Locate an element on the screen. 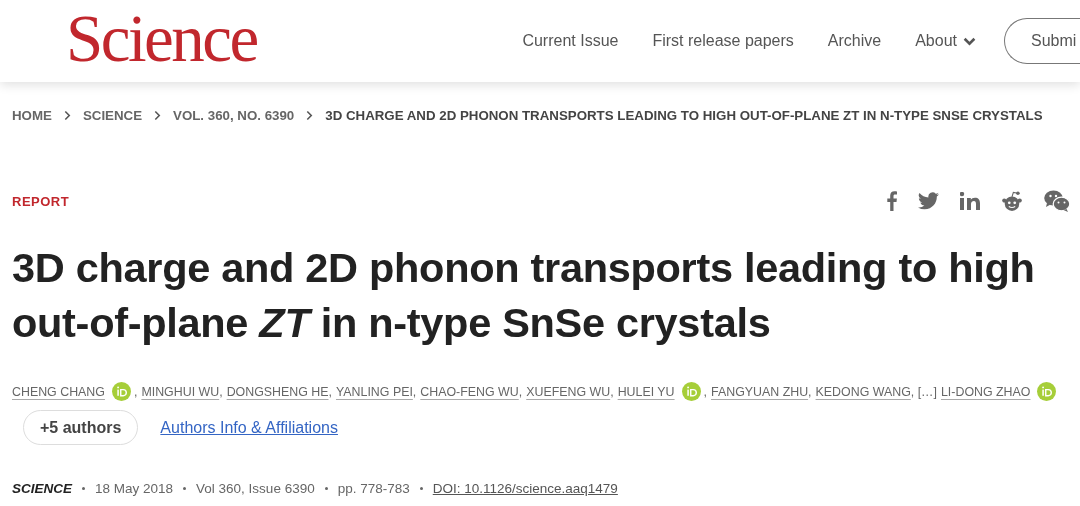 This screenshot has width=1080, height=506. affiliations-link: Authors Info & Affiliations is located at coordinates (249, 427).